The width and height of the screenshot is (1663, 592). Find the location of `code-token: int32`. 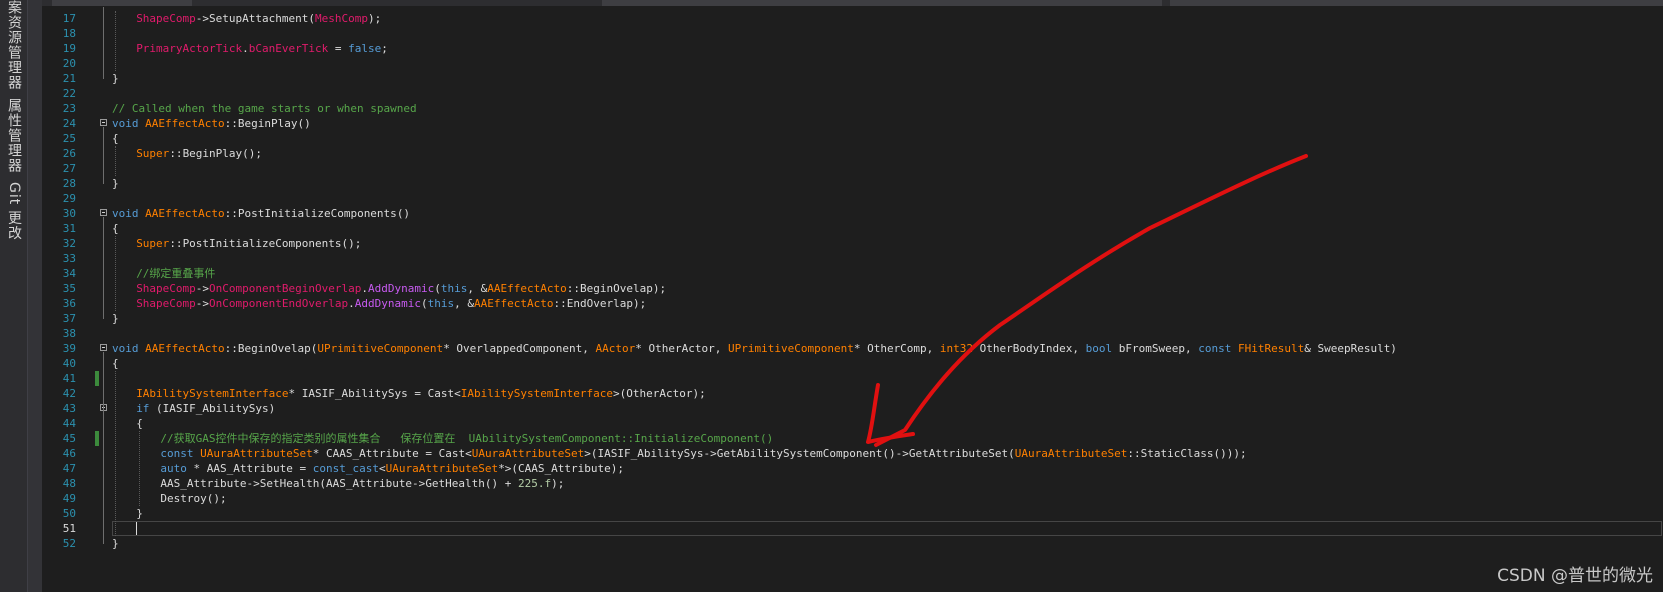

code-token: int32 is located at coordinates (956, 348).